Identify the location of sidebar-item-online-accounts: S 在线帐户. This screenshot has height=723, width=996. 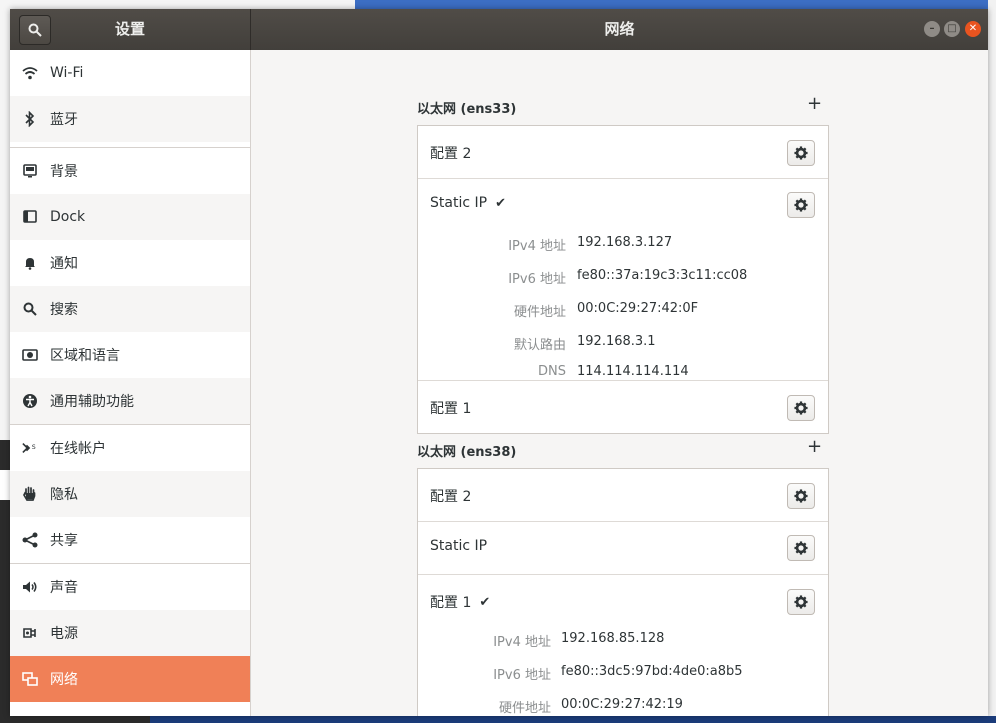
(130, 448).